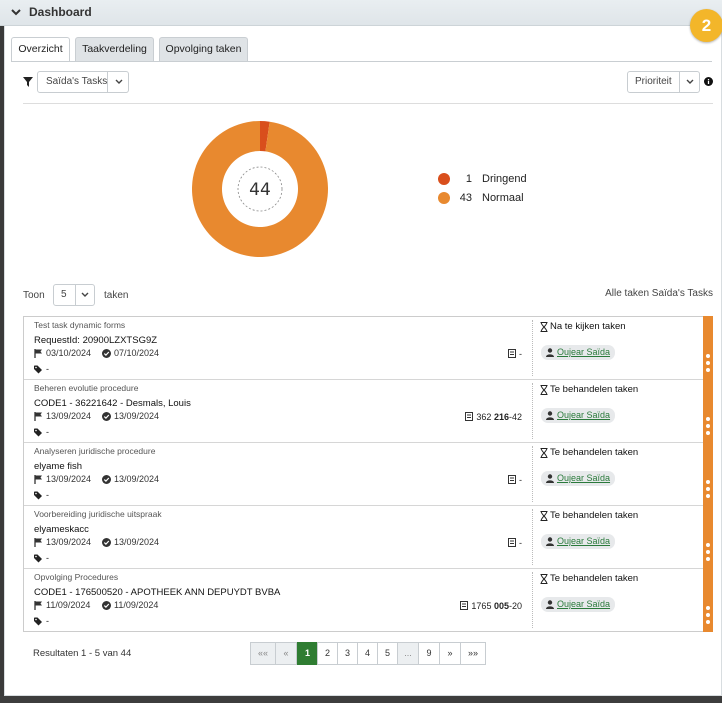 This screenshot has width=722, height=703. I want to click on results-count: Resultaten 1 - 5 van 44, so click(82, 653).